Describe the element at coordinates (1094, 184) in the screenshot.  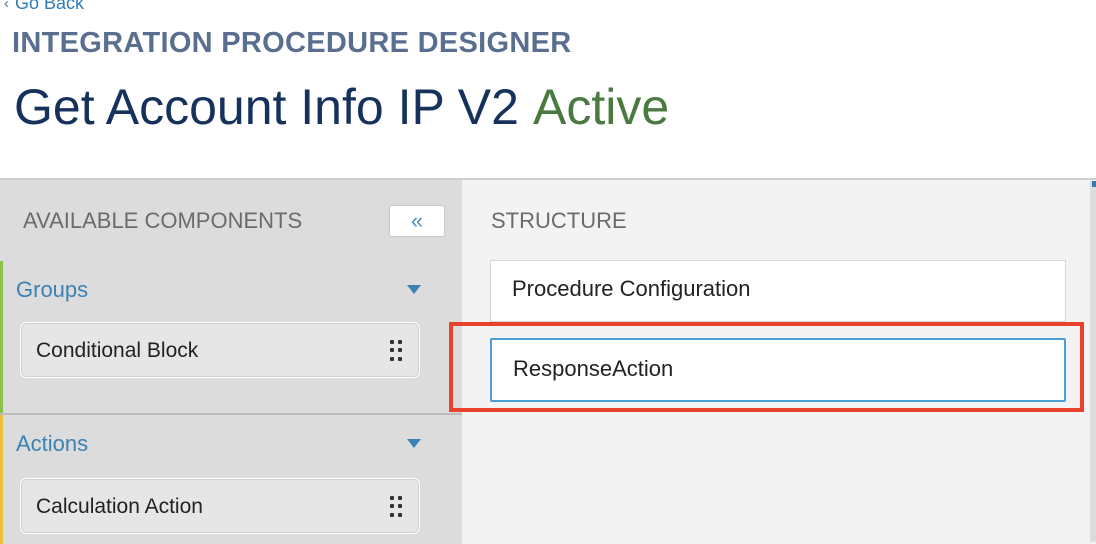
I see `edge-marker` at that location.